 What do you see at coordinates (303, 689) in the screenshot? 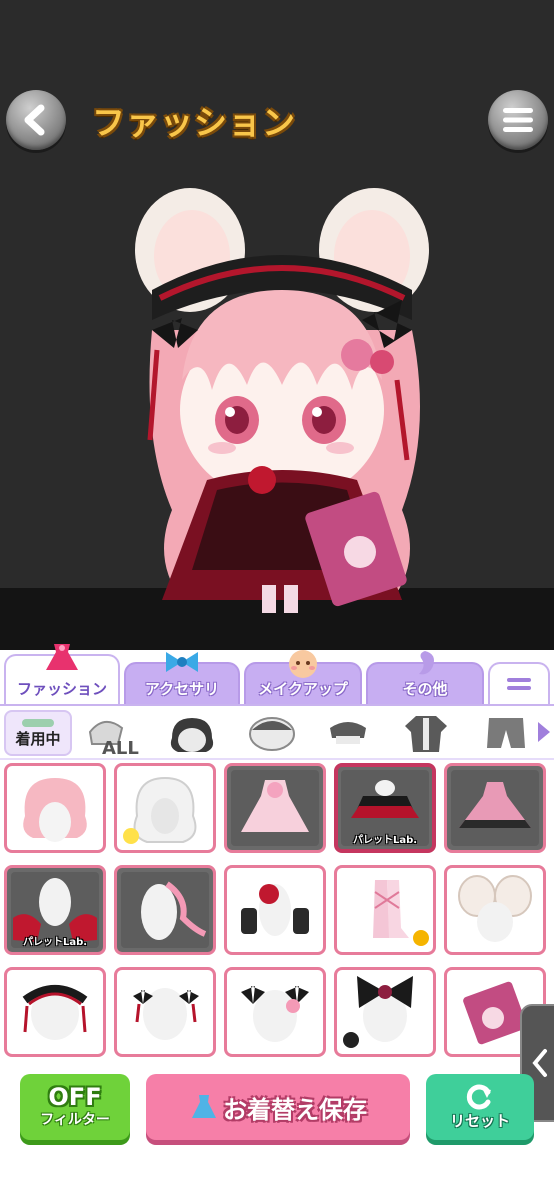
I see `tab-label: メイクアップ` at bounding box center [303, 689].